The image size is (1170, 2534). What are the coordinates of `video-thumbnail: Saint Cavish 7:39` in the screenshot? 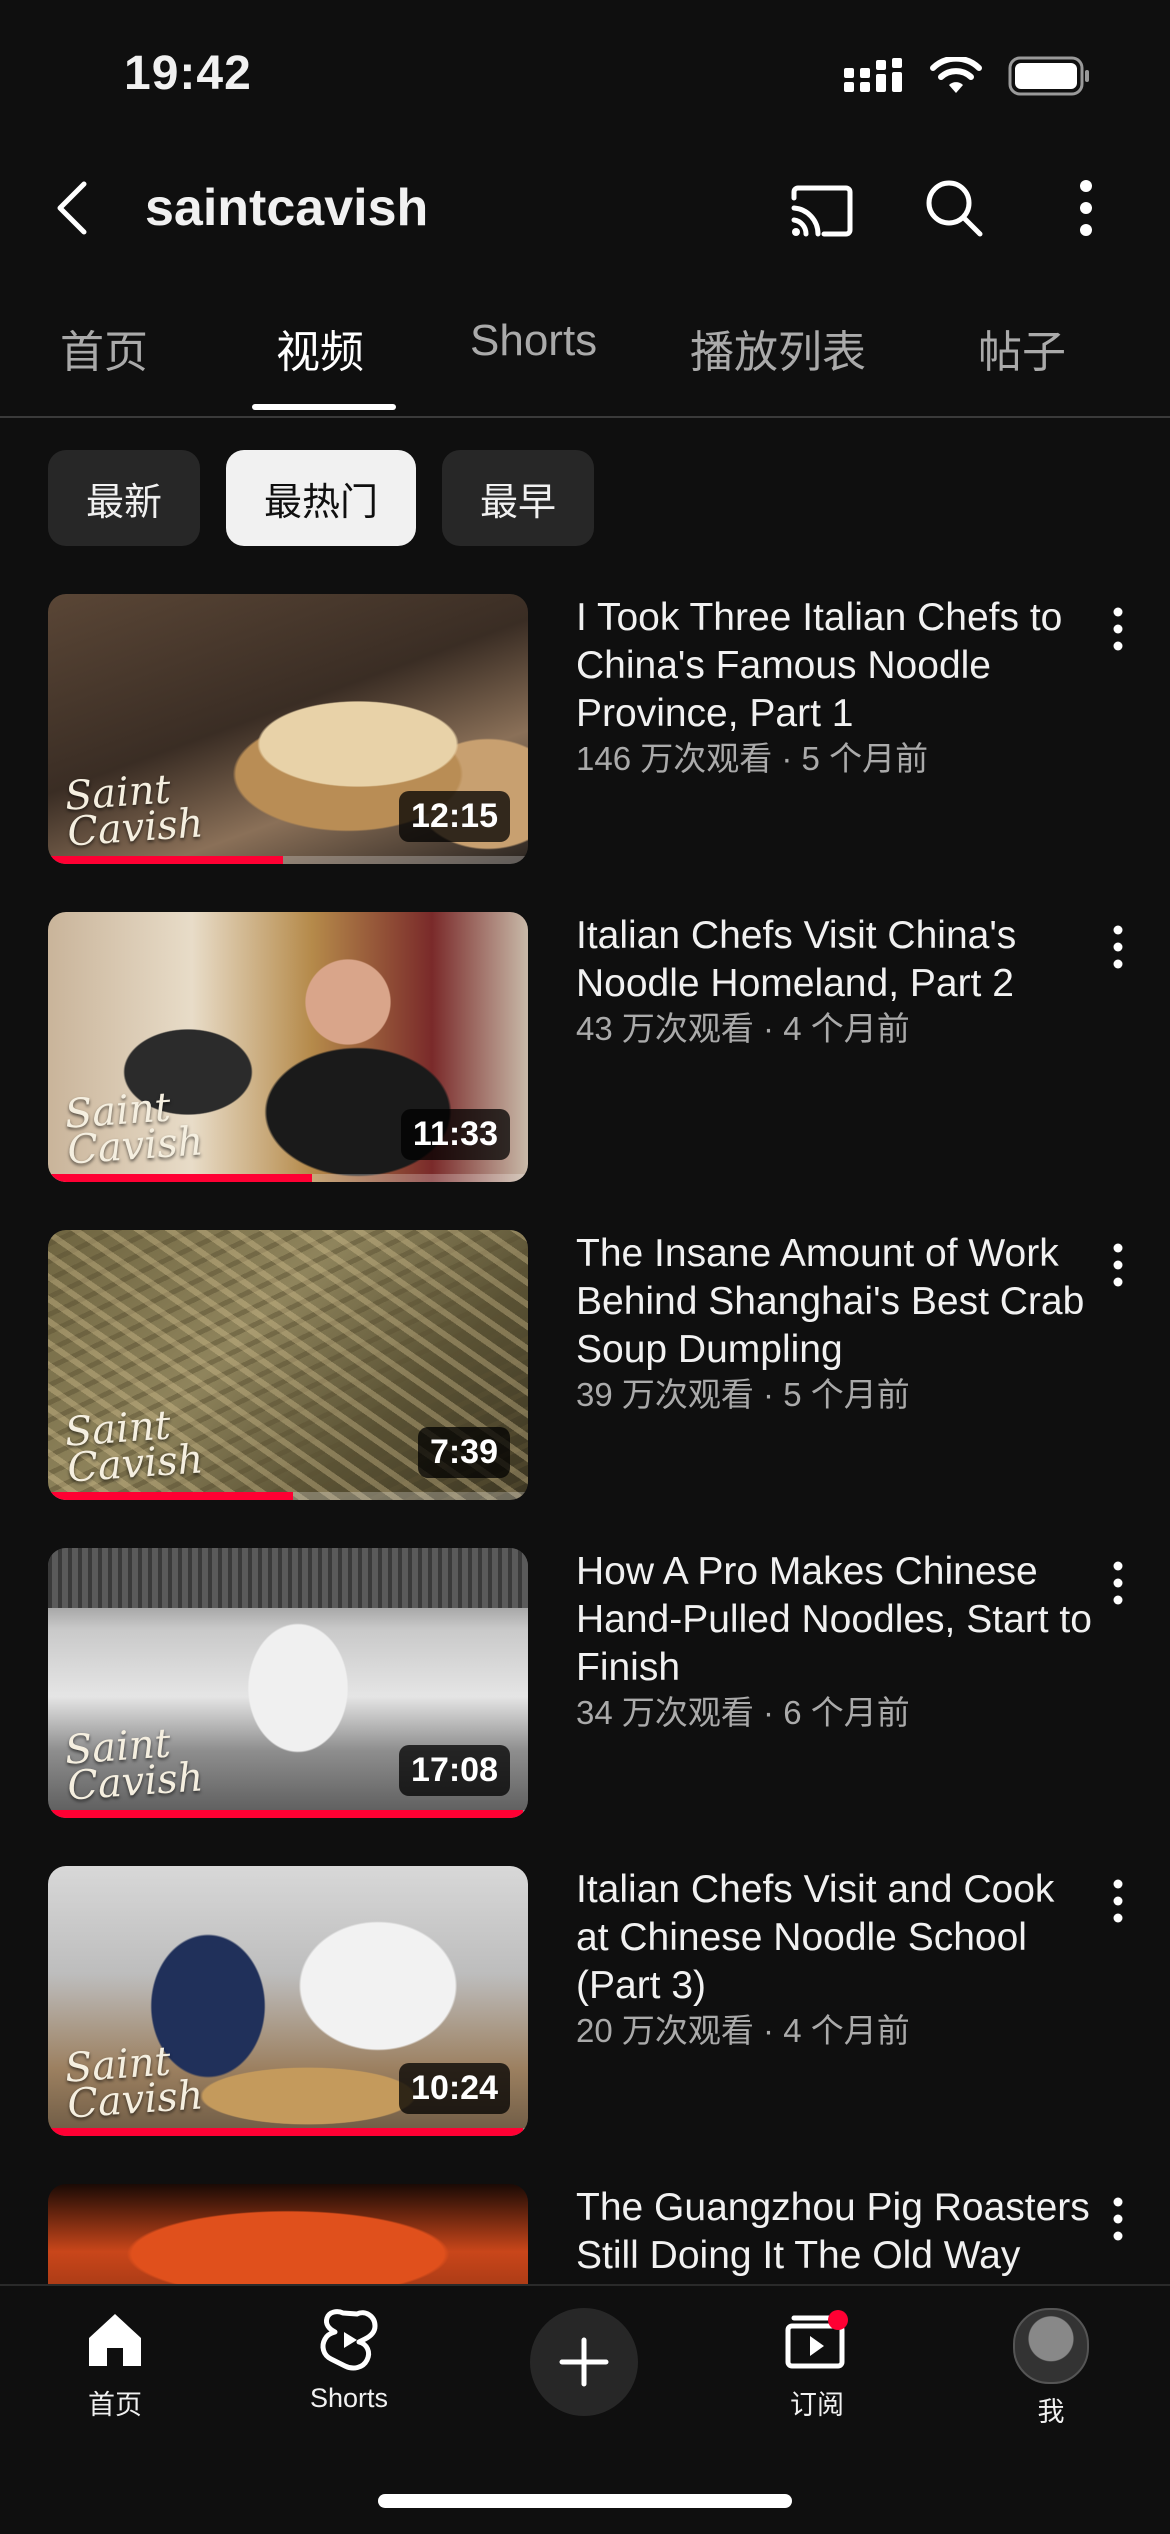 It's located at (288, 1365).